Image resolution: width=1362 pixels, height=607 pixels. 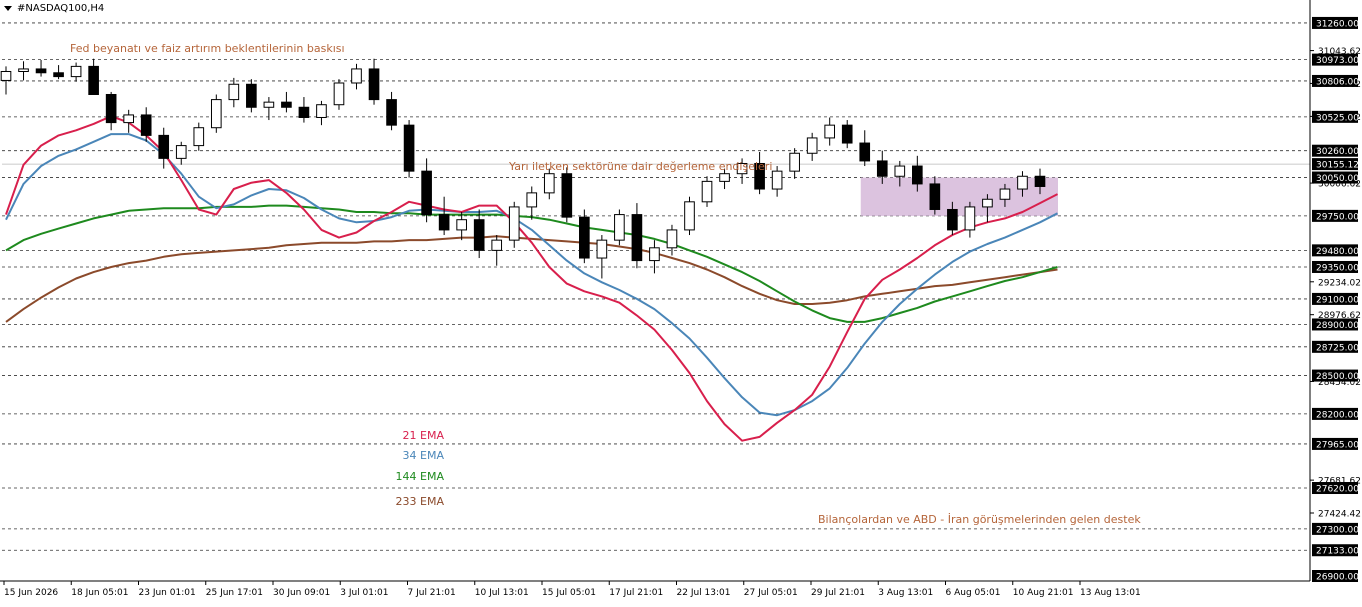 What do you see at coordinates (234, 593) in the screenshot?
I see `time-tick-label: 25 Jun 17:01` at bounding box center [234, 593].